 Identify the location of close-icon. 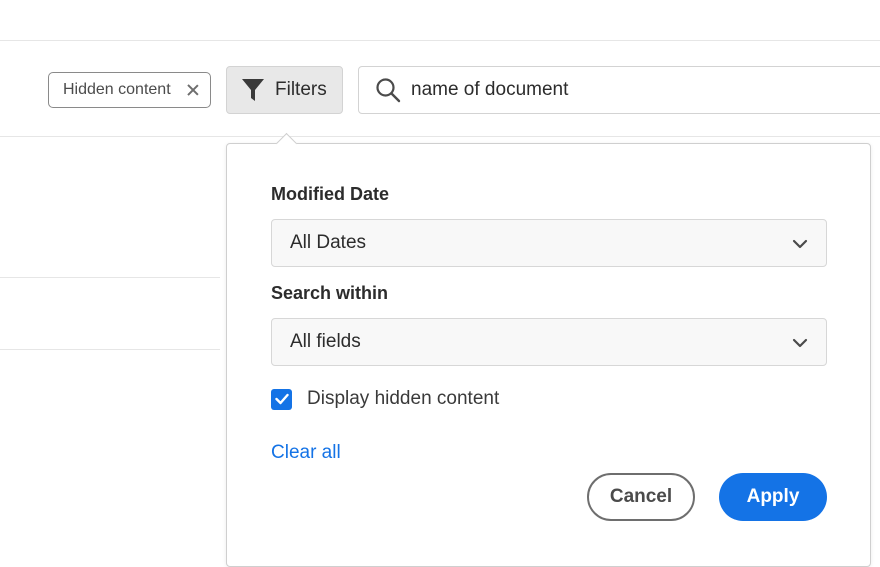
(193, 90).